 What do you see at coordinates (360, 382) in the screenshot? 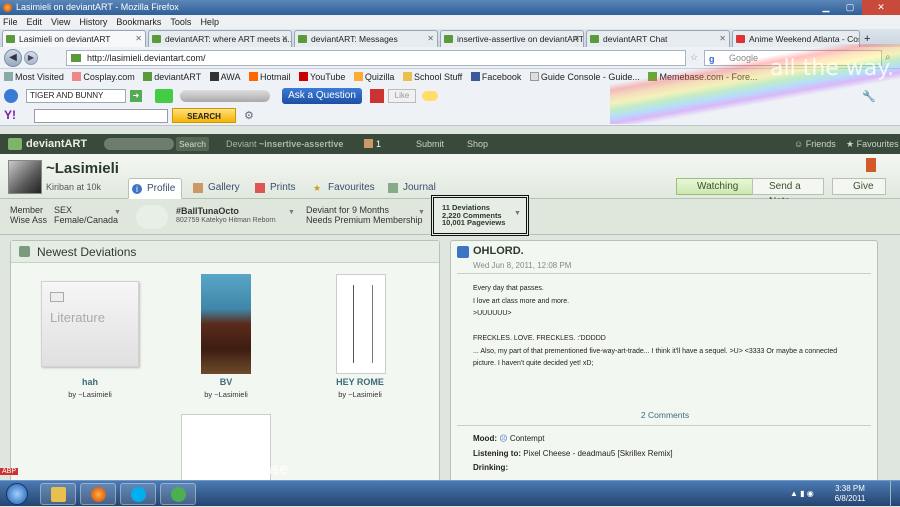
I see `deviation-title: HEY ROME` at bounding box center [360, 382].